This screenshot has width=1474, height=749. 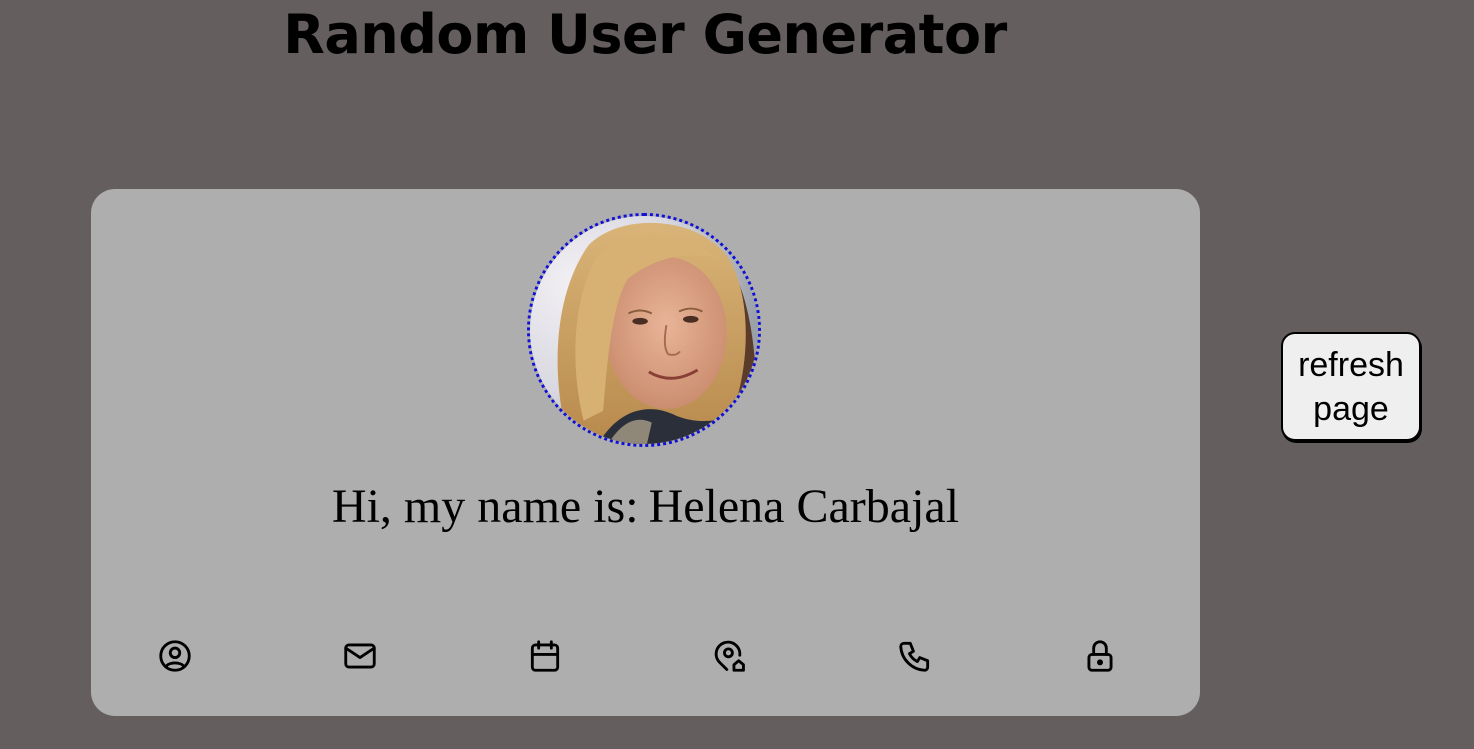 I want to click on info-icon-row, so click(x=645, y=656).